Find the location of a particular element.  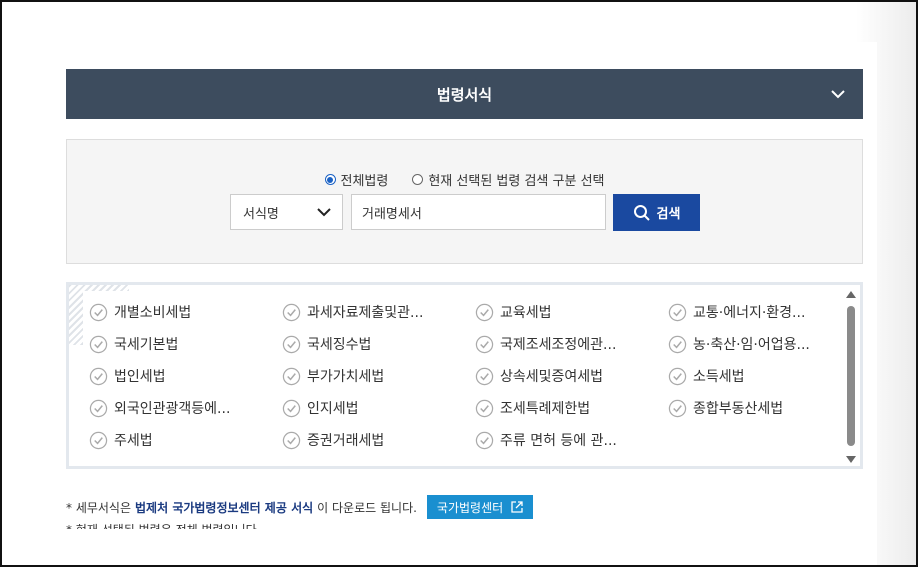

law-item: 부가가치세법 is located at coordinates (378, 376).